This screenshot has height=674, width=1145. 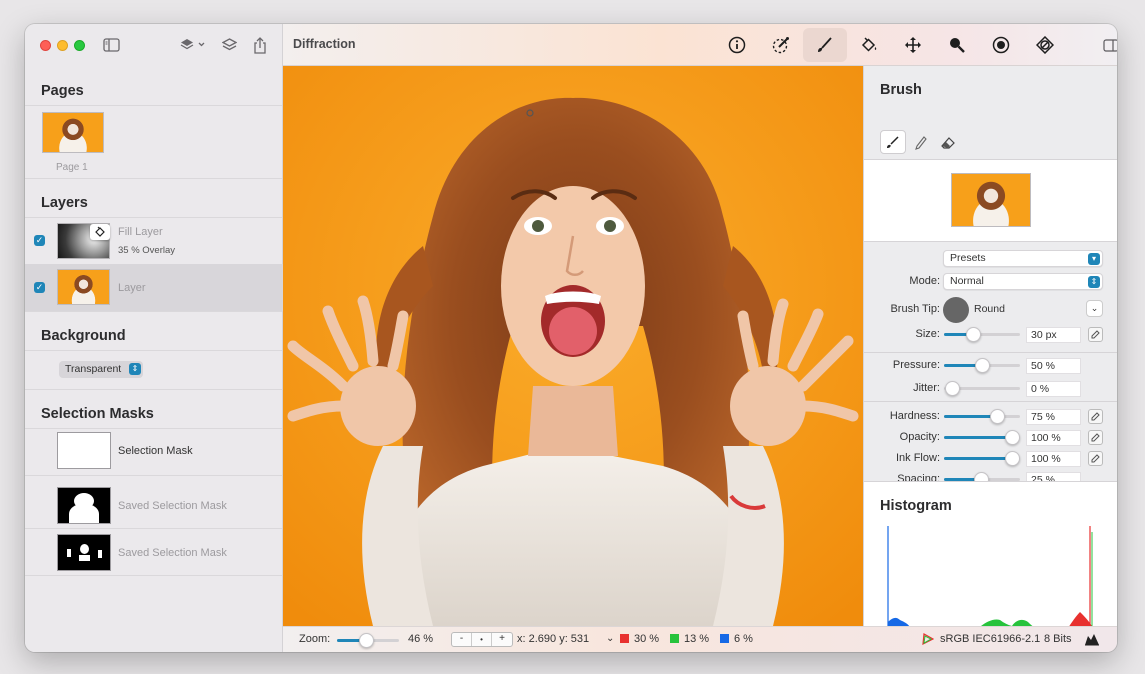 I want to click on background-select-value: Transparent, so click(x=93, y=369).